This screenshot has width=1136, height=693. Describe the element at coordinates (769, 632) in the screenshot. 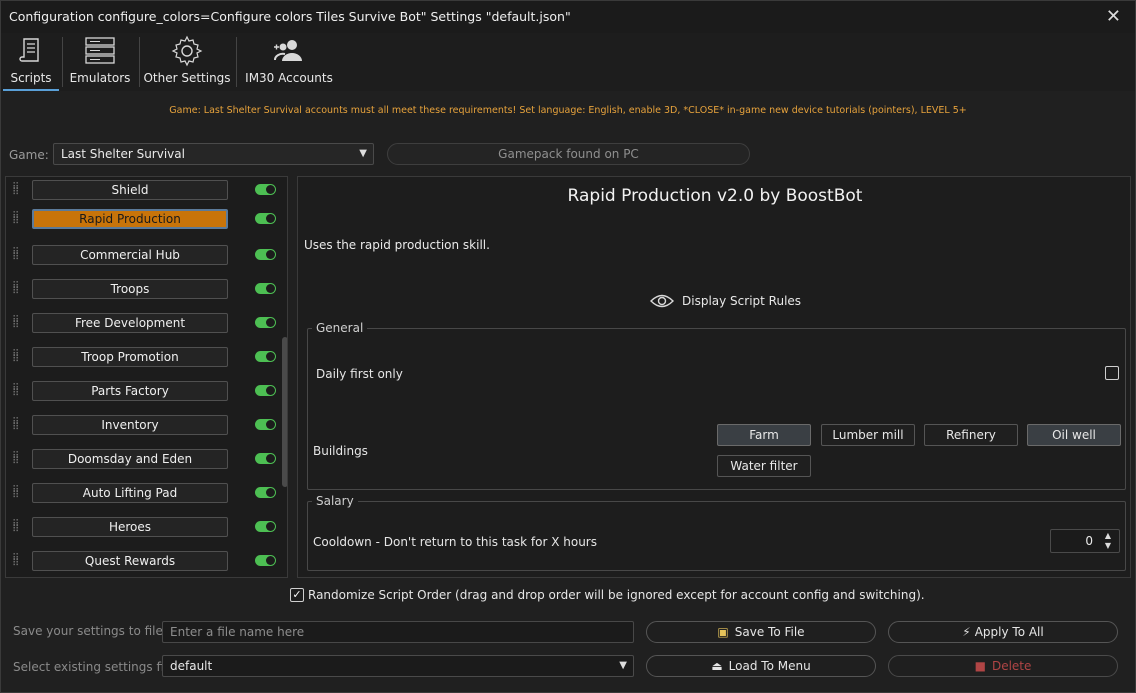

I see `save-to-file-label: Save To File` at that location.